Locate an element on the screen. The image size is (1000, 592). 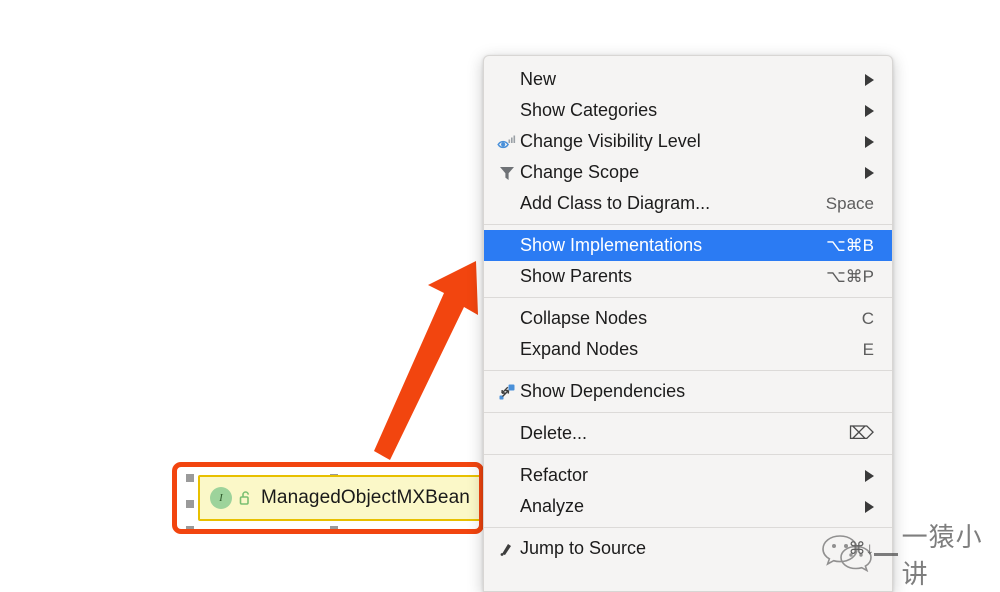
node-highlight-box is located at coordinates (328, 498).